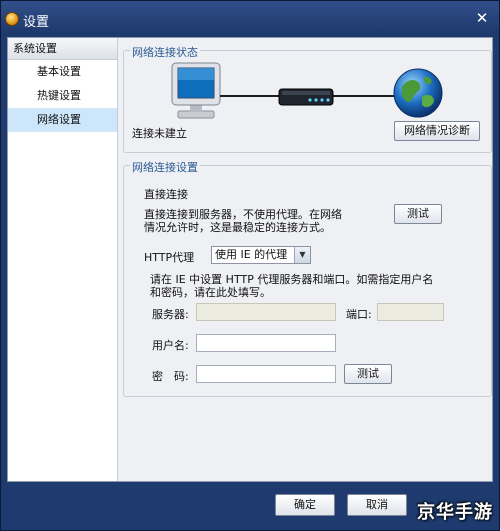 This screenshot has height=531, width=500. Describe the element at coordinates (210, 292) in the screenshot. I see `proxy-note-line2: 和密码，请在此处填写。` at that location.